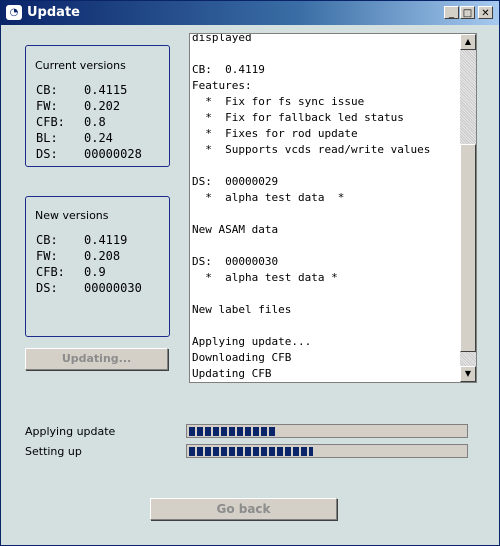  What do you see at coordinates (327, 451) in the screenshot?
I see `setting-up-progress` at bounding box center [327, 451].